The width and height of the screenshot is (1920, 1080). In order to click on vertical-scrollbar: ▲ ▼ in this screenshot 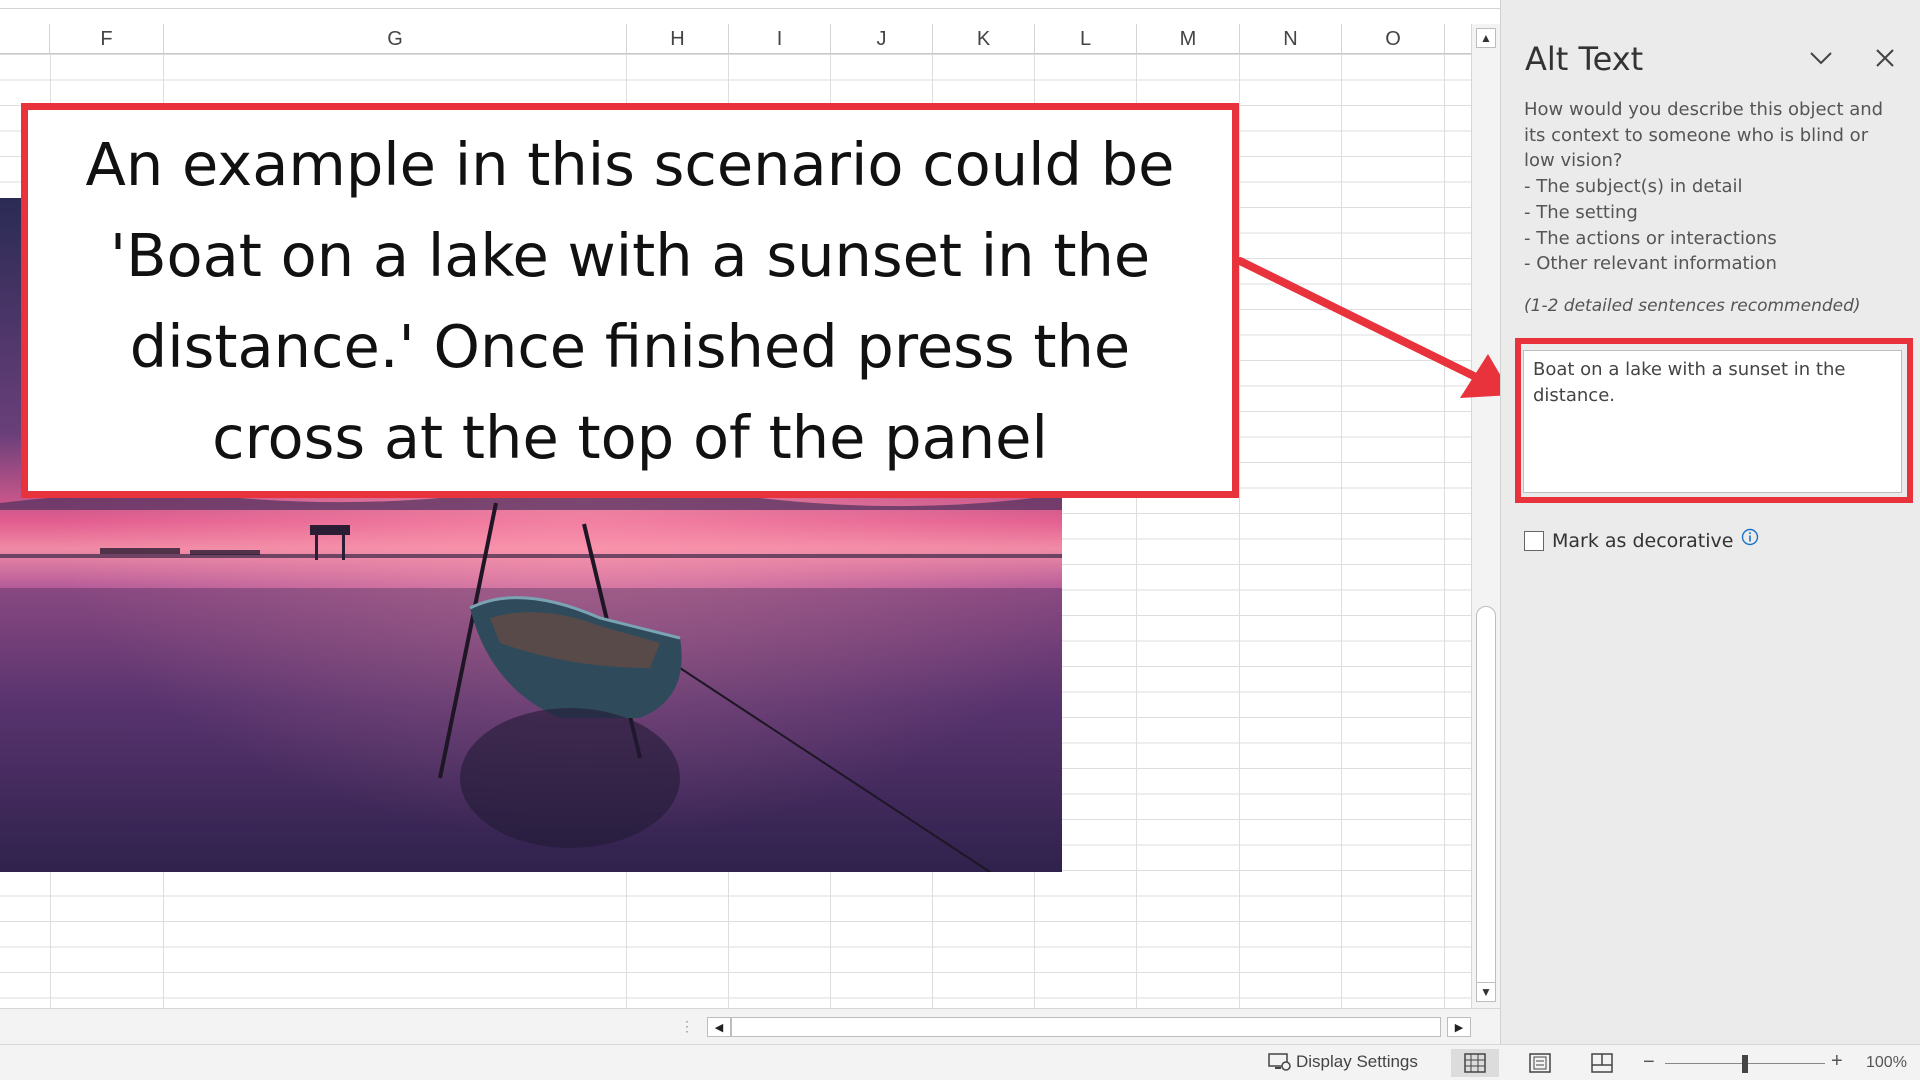, I will do `click(1485, 516)`.